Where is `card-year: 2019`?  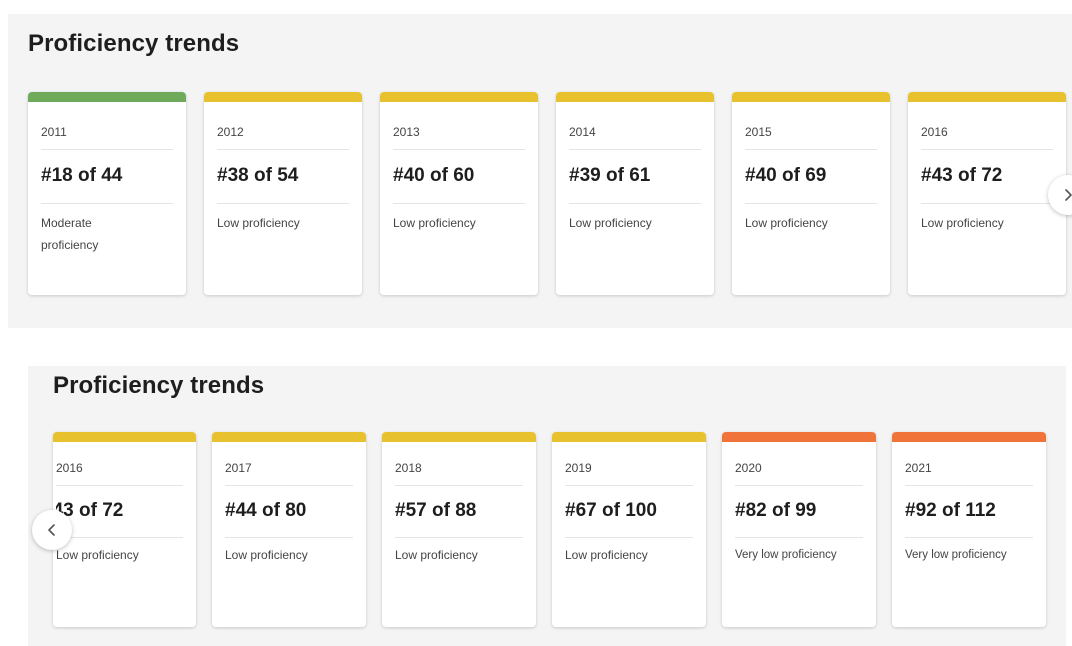 card-year: 2019 is located at coordinates (629, 464).